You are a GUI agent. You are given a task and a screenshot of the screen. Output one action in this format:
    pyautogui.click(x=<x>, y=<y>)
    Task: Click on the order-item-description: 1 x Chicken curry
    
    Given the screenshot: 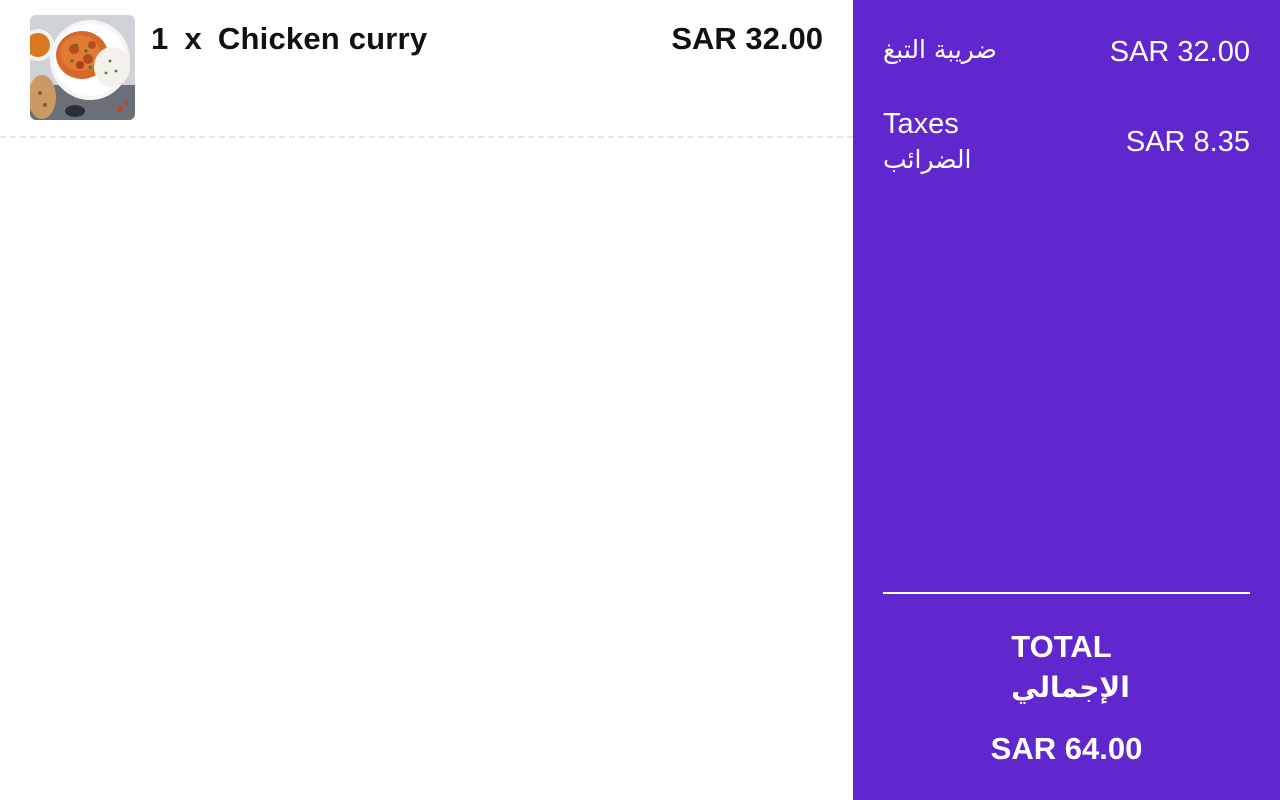 What is the action you would take?
    pyautogui.click(x=289, y=39)
    